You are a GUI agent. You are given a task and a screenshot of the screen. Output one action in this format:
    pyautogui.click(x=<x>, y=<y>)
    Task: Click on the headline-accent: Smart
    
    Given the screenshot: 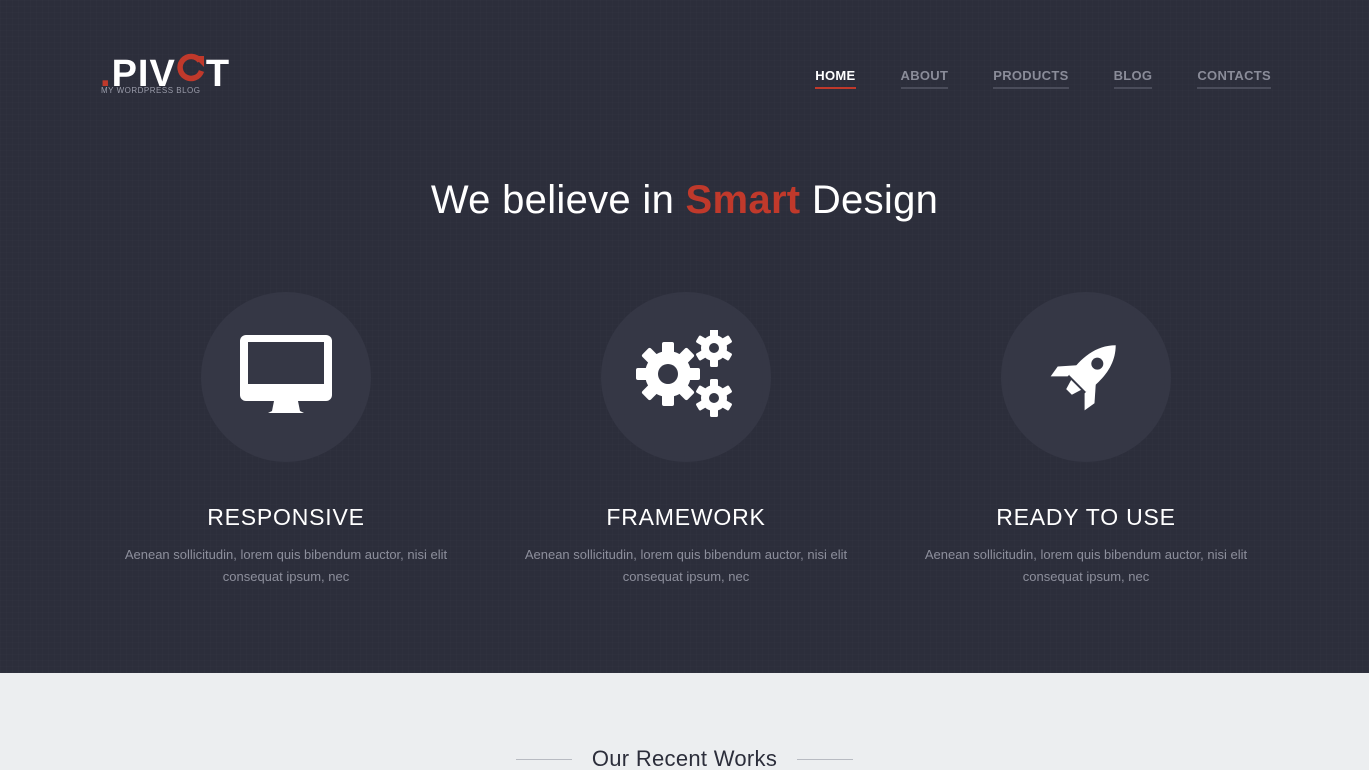 What is the action you would take?
    pyautogui.click(x=743, y=200)
    